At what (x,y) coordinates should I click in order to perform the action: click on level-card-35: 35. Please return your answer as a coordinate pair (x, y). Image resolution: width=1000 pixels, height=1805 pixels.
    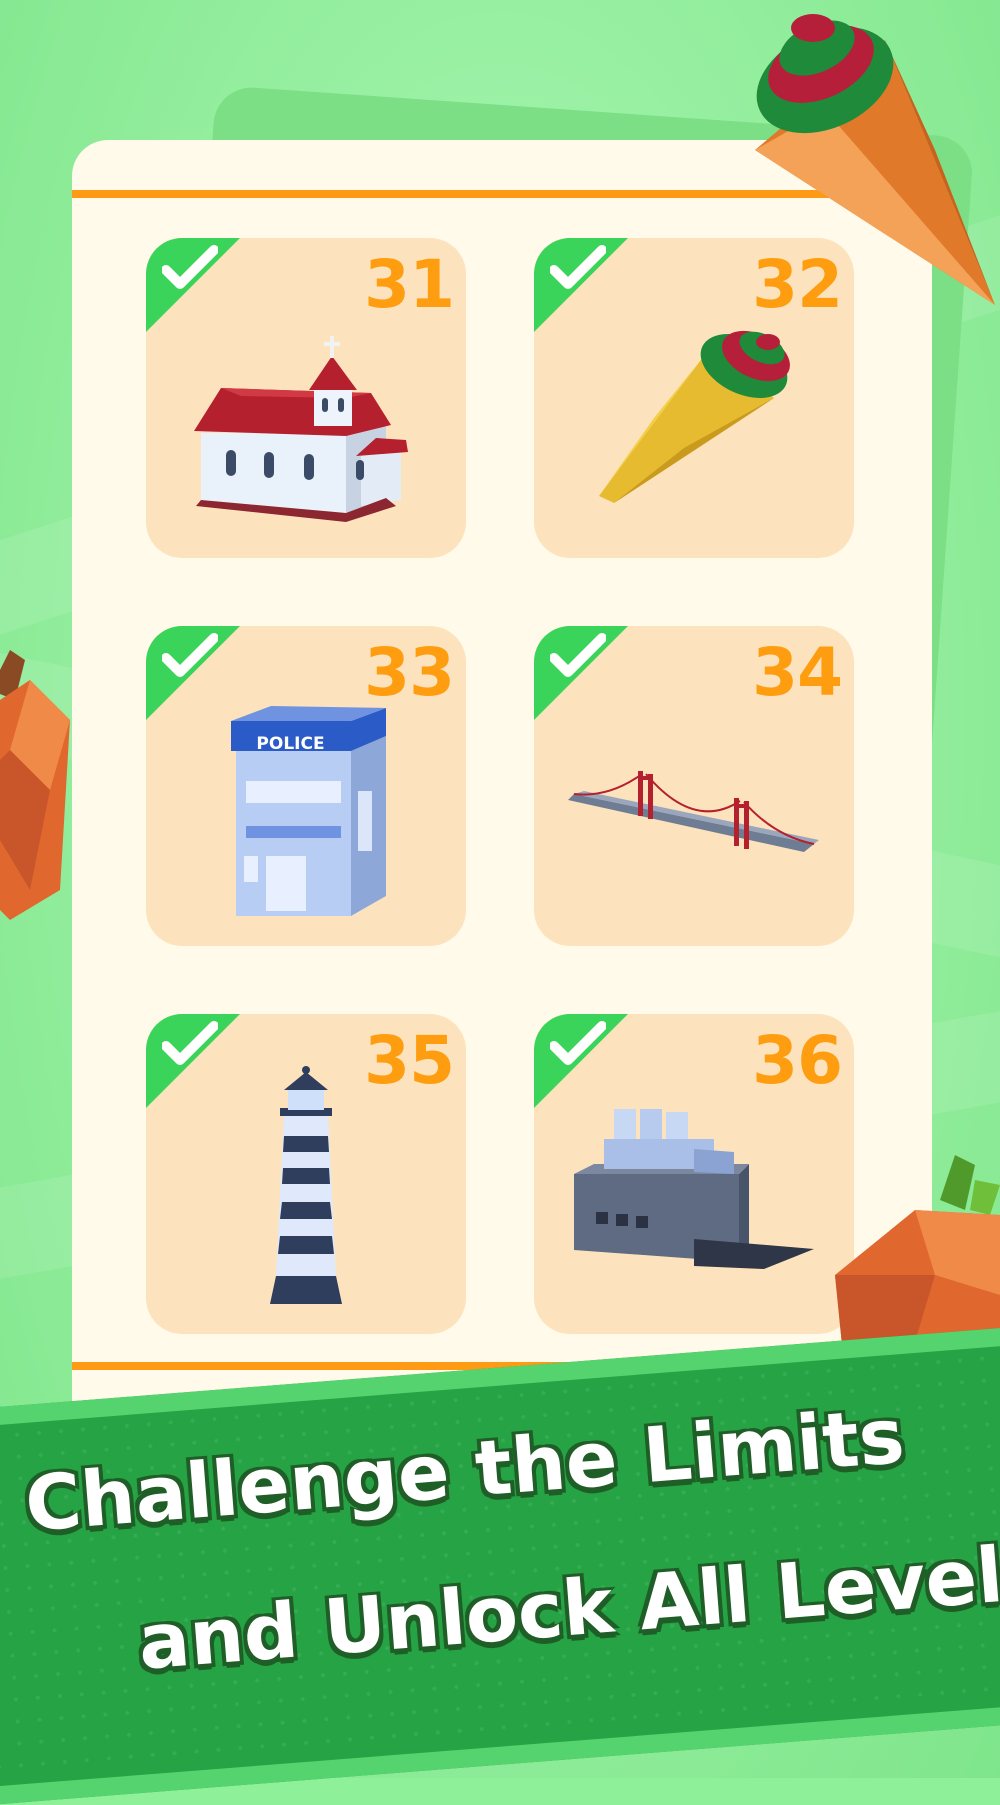
    Looking at the image, I should click on (306, 1174).